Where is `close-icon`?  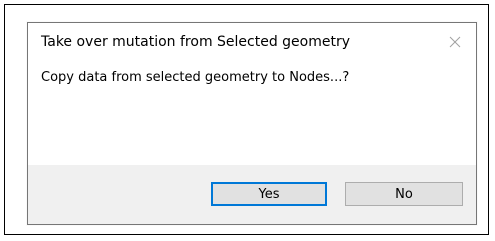 close-icon is located at coordinates (455, 42).